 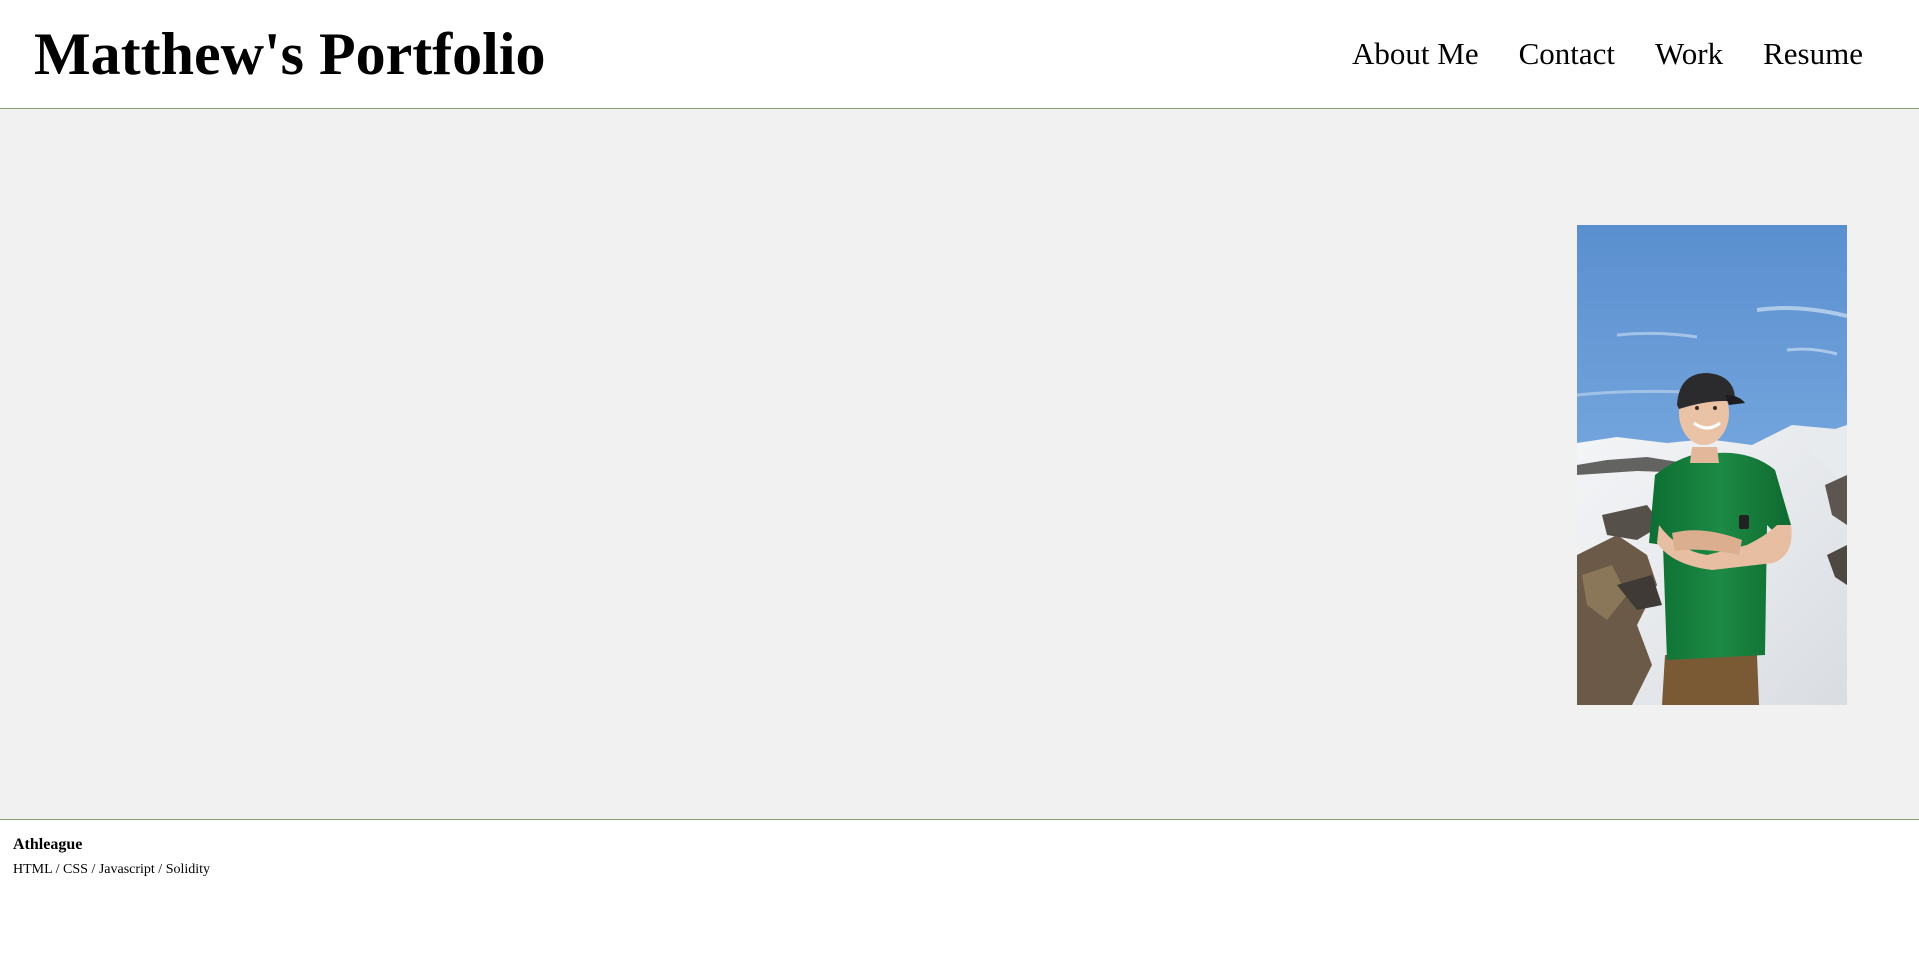 I want to click on nav-link-contact: Contact, so click(x=1567, y=54).